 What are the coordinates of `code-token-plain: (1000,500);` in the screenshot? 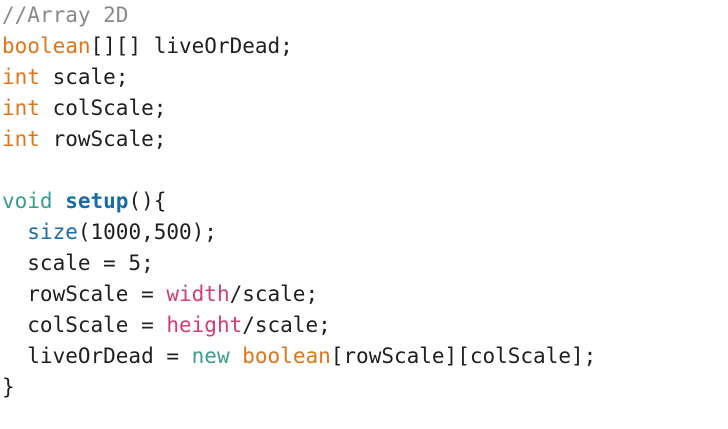 It's located at (147, 232).